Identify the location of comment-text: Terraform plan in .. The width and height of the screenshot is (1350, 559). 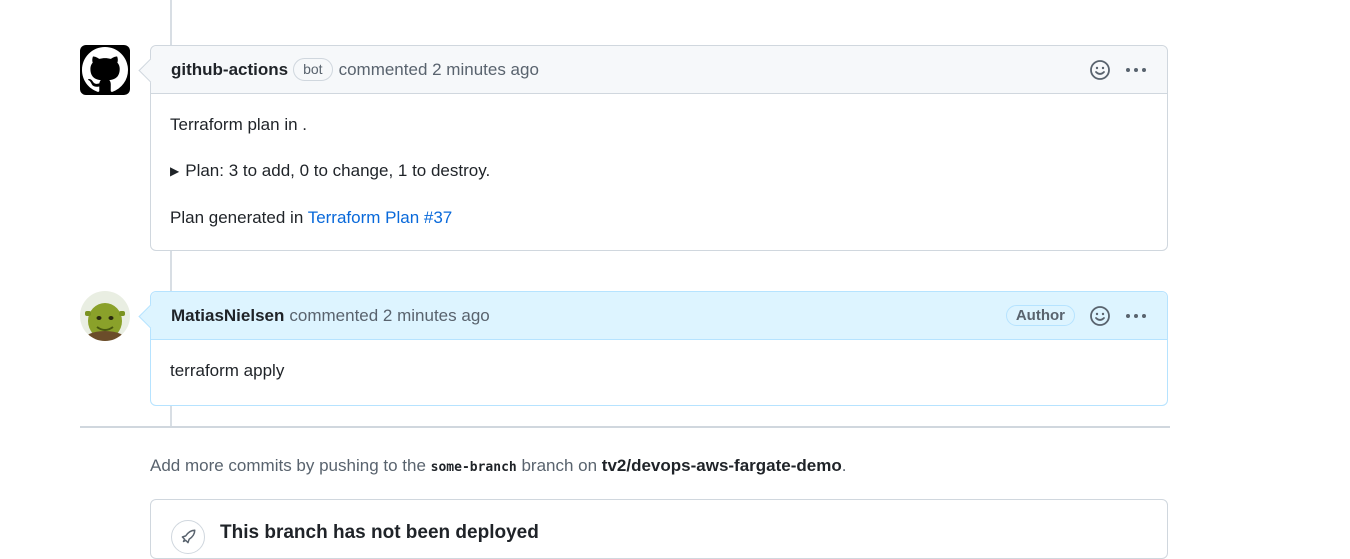
(238, 124).